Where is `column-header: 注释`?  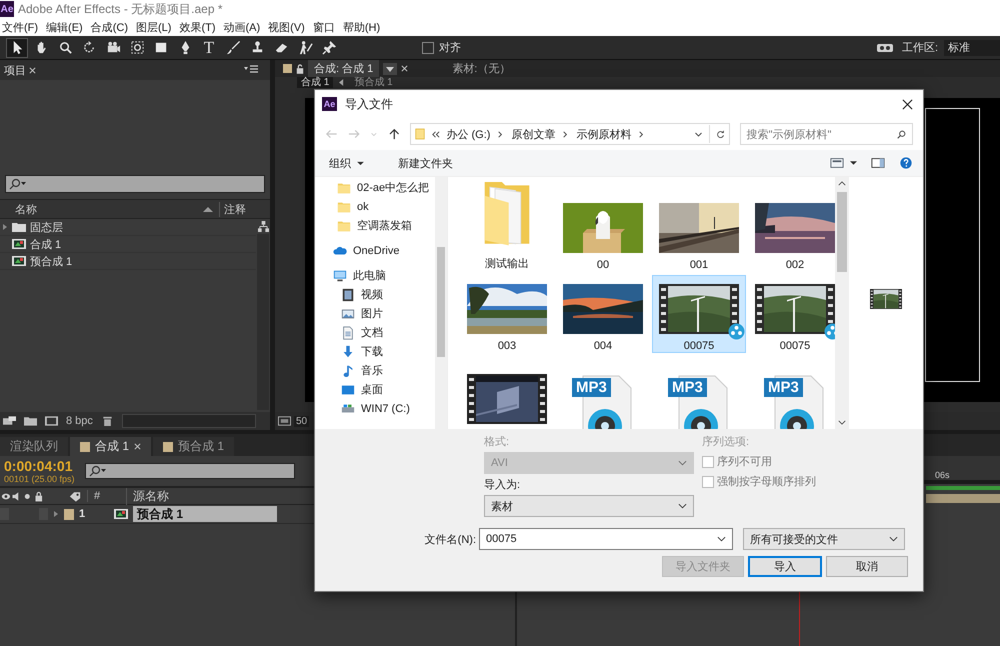
column-header: 注释 is located at coordinates (232, 209).